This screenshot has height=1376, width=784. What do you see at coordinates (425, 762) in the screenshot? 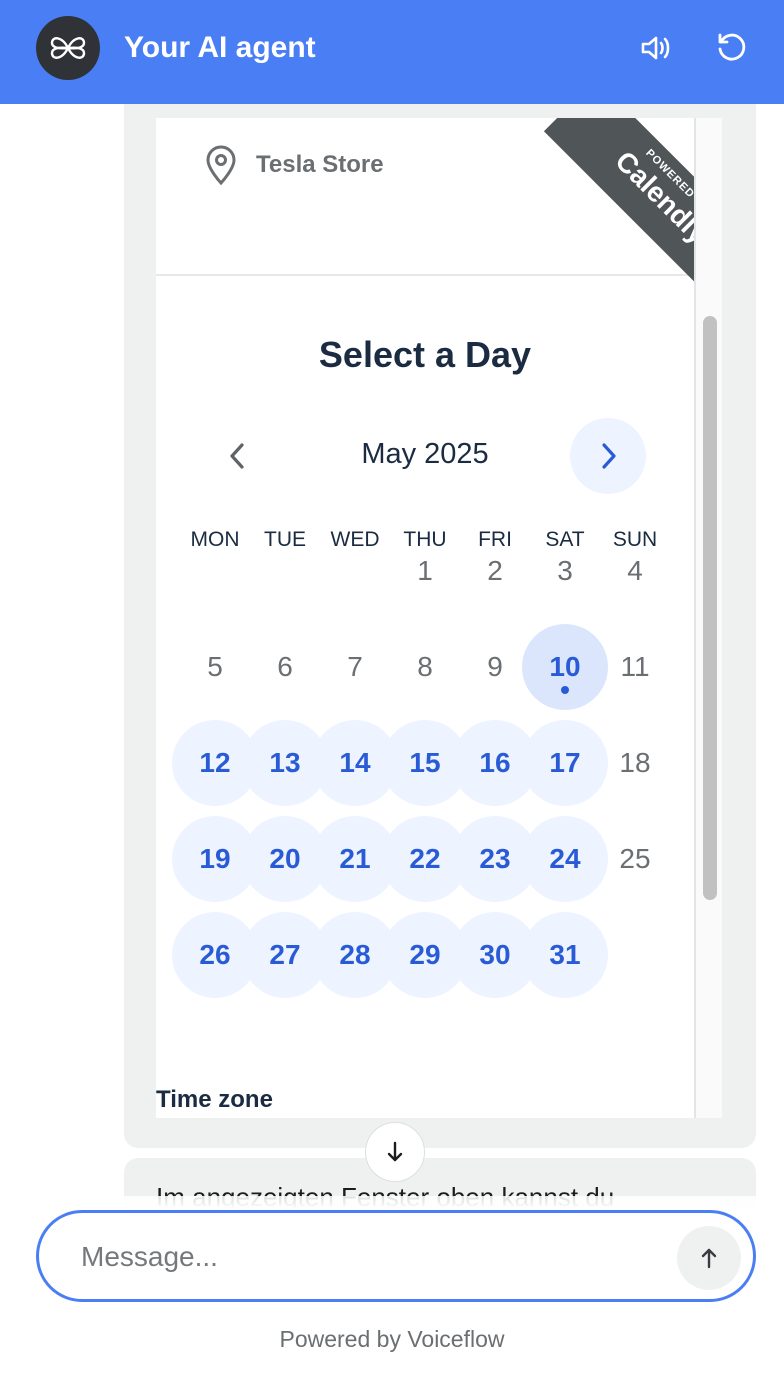
I see `day-number: 15` at bounding box center [425, 762].